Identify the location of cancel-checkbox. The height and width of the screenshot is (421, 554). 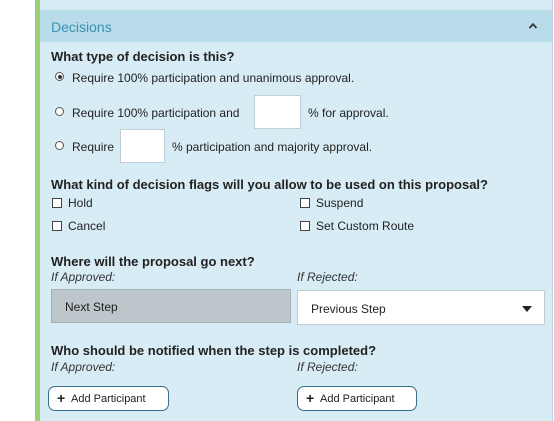
(57, 226).